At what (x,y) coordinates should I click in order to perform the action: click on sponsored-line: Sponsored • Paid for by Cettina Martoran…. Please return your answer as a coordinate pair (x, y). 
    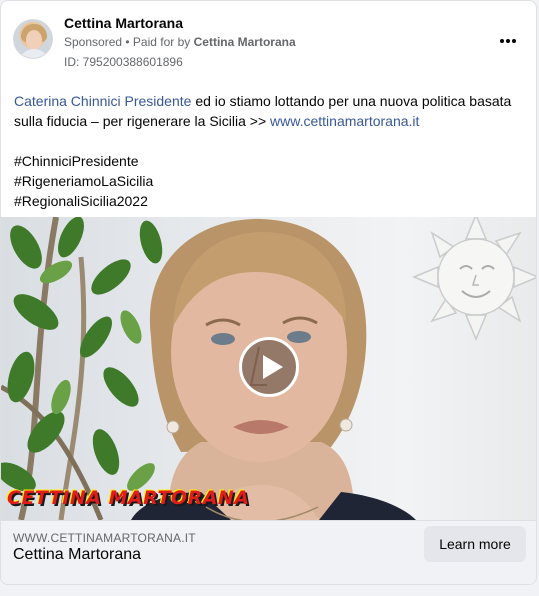
    Looking at the image, I should click on (180, 42).